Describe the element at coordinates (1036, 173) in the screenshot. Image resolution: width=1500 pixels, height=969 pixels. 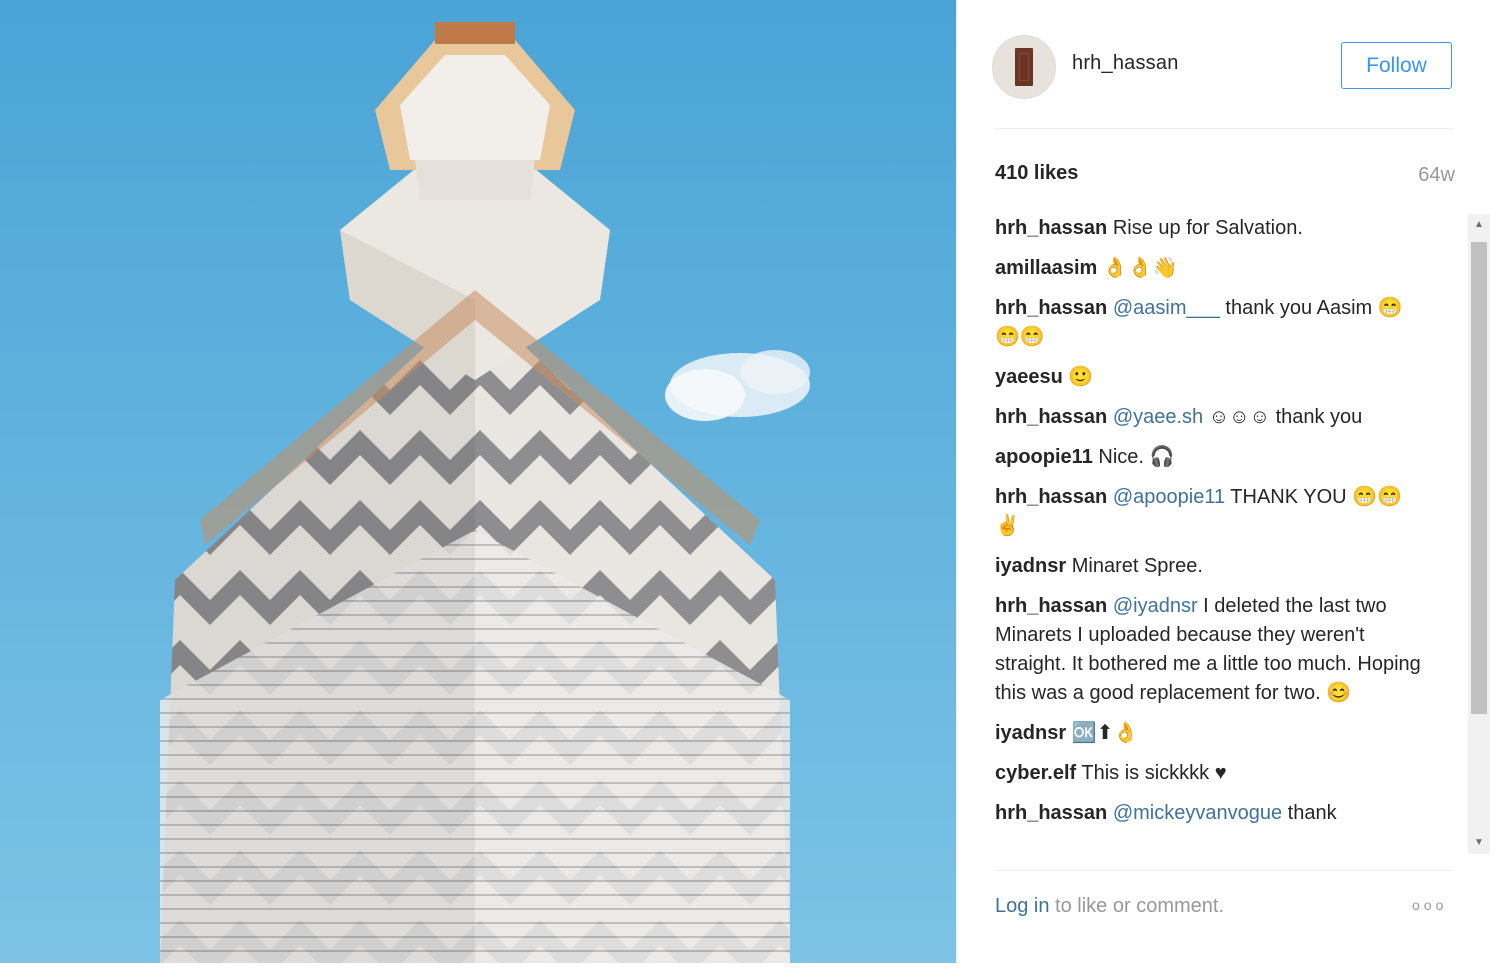
I see `likes-count: 410 likes` at that location.